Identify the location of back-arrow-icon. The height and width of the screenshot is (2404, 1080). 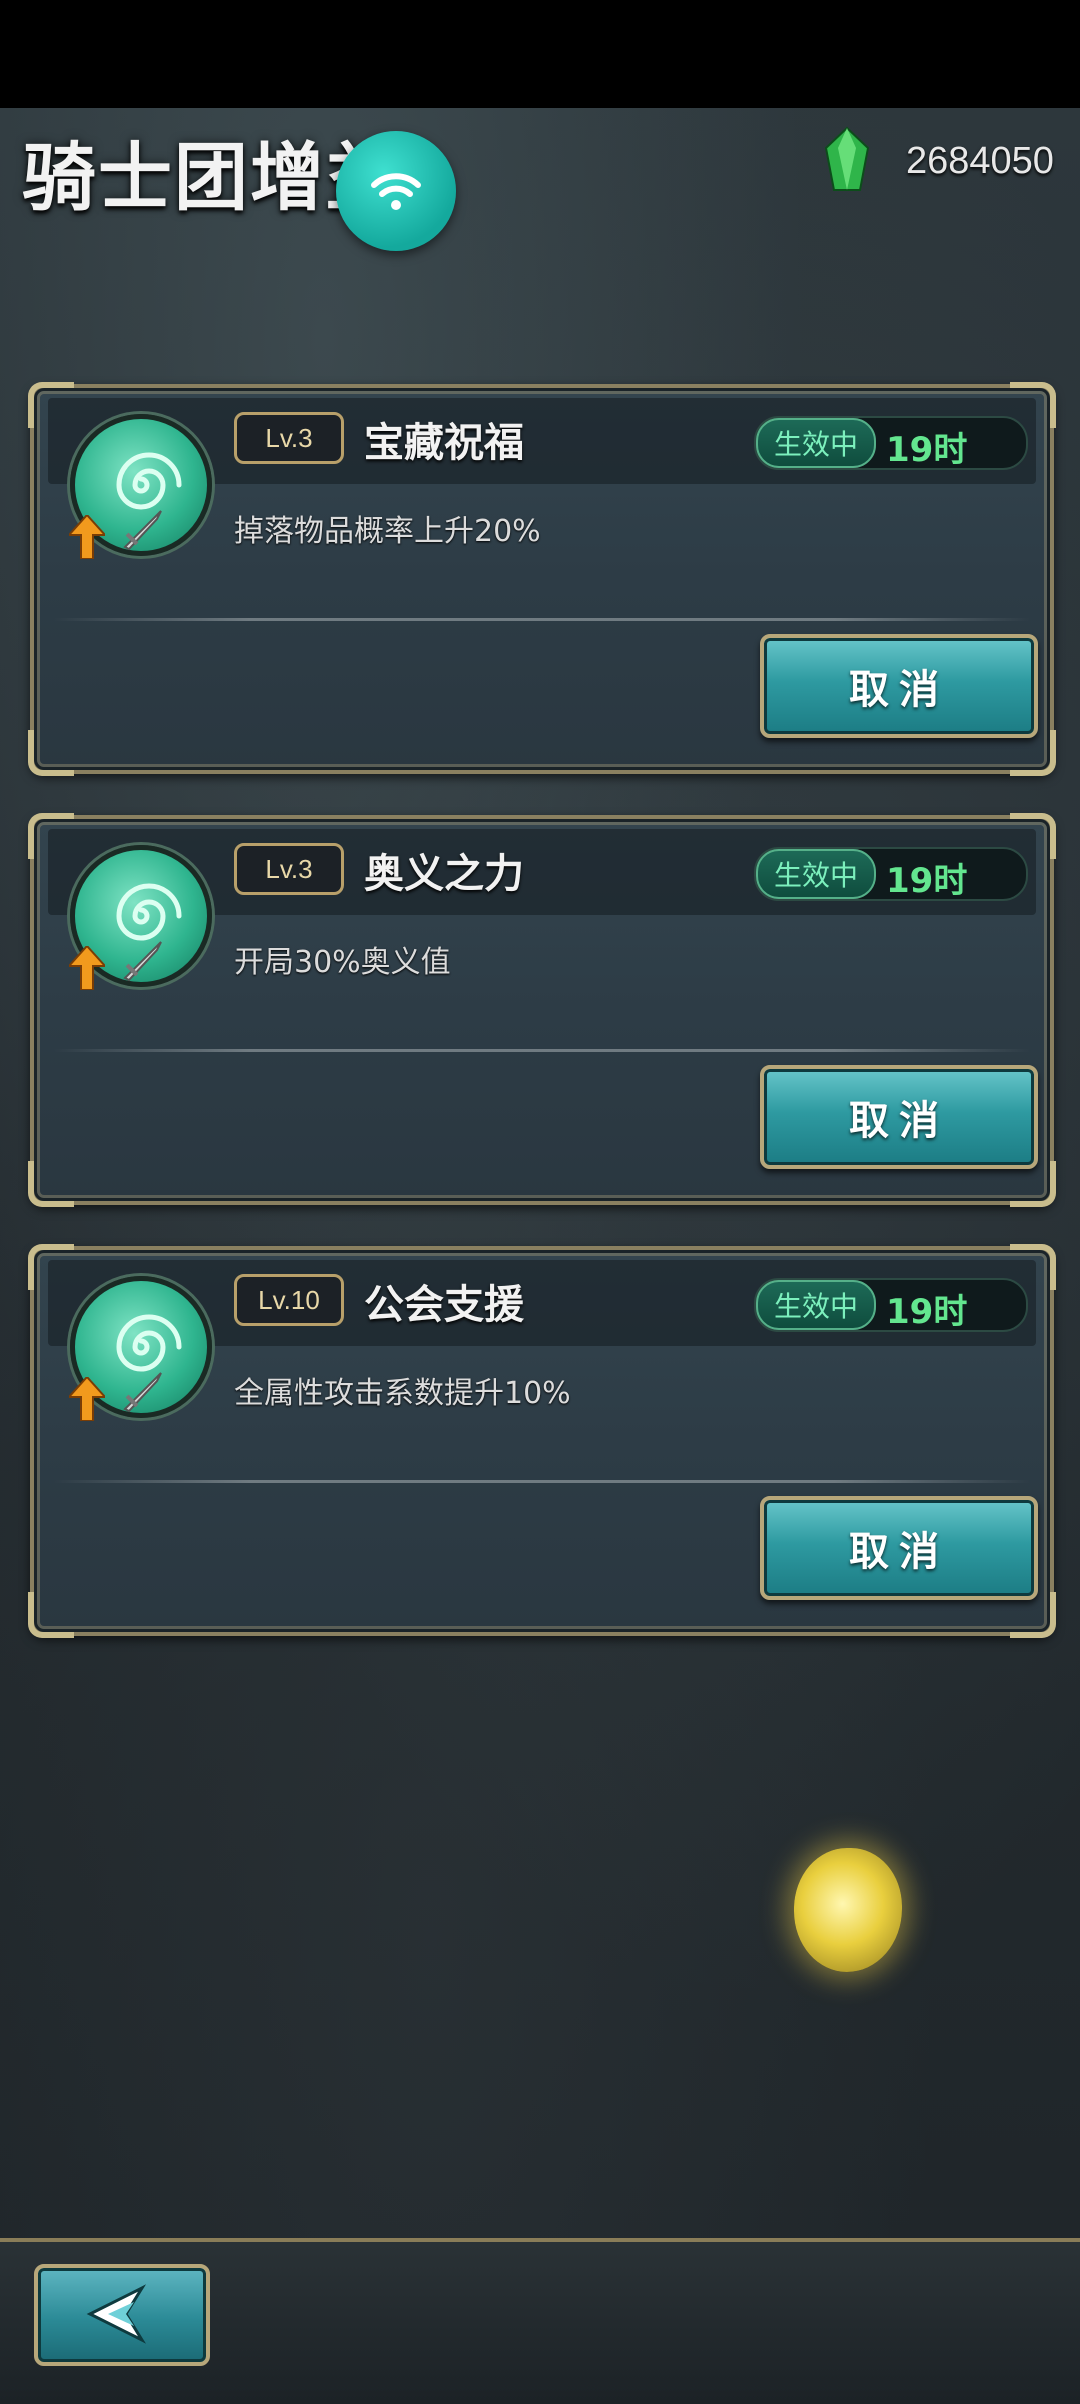
(116, 2314).